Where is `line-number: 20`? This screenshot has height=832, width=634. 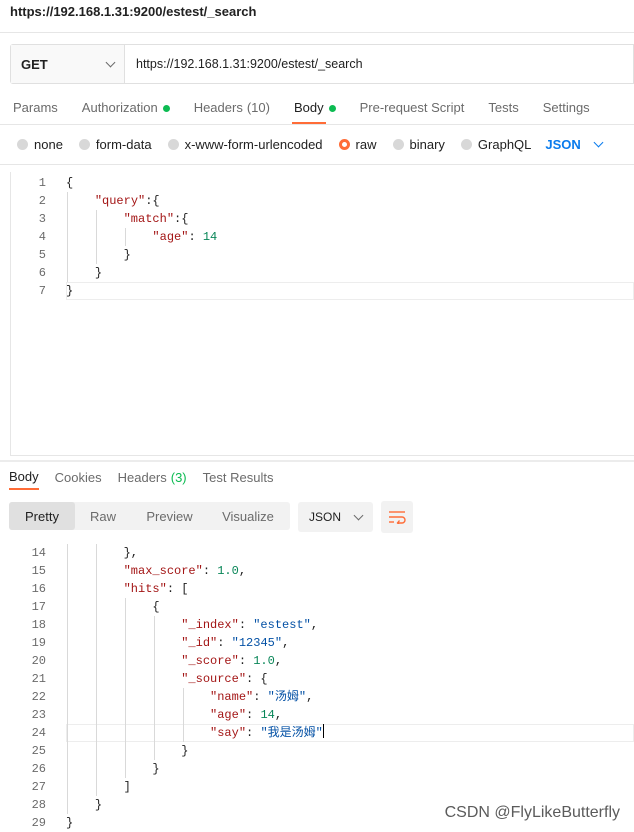 line-number: 20 is located at coordinates (38, 661).